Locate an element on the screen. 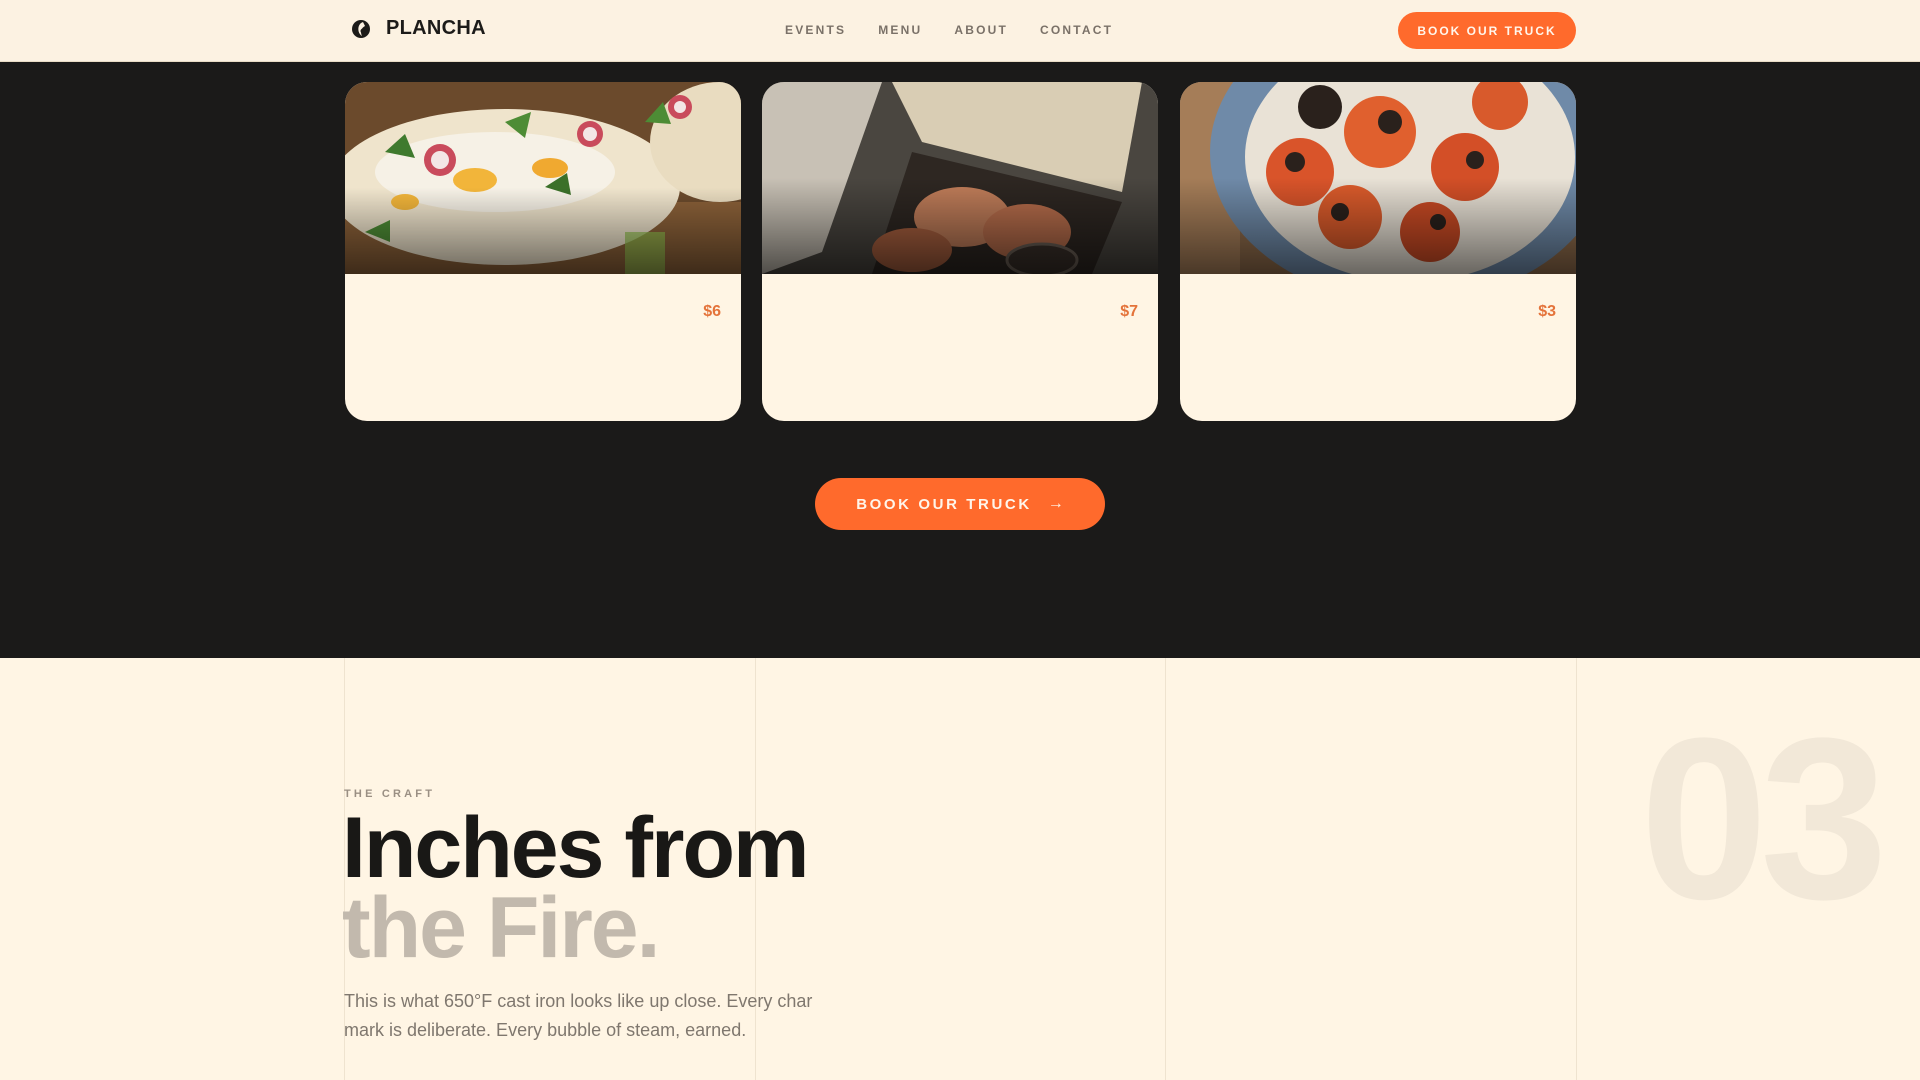 Image resolution: width=1920 pixels, height=1080 pixels. logo: PLANCHA is located at coordinates (418, 28).